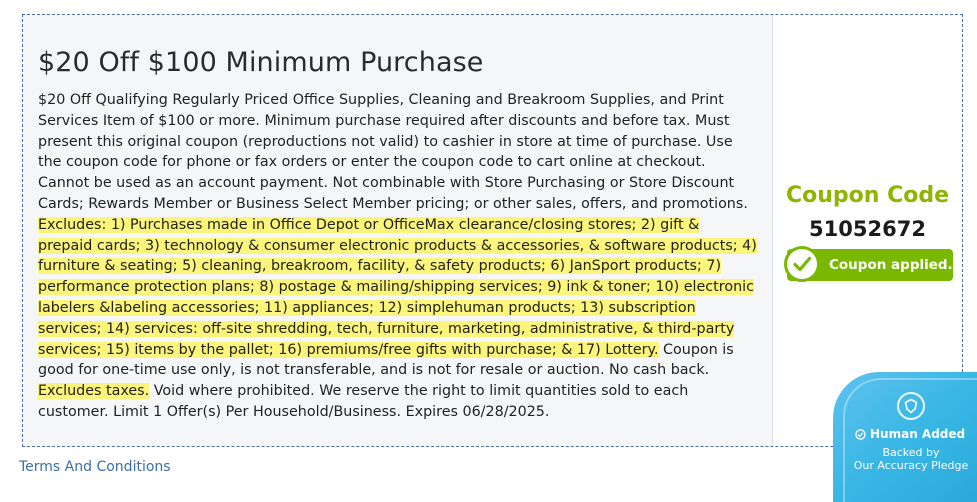 This screenshot has width=977, height=502. Describe the element at coordinates (867, 229) in the screenshot. I see `coupon-code-value: 51052672` at that location.